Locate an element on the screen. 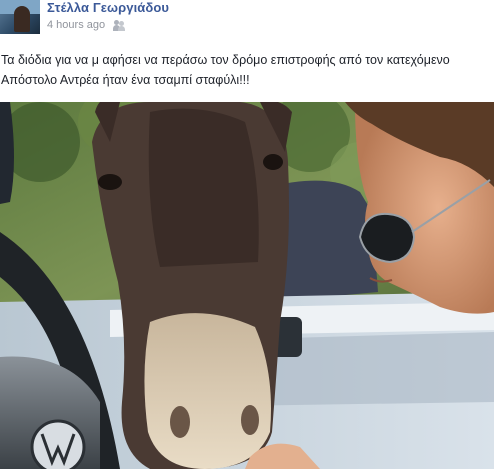 The width and height of the screenshot is (494, 469). author-avatar is located at coordinates (20, 17).